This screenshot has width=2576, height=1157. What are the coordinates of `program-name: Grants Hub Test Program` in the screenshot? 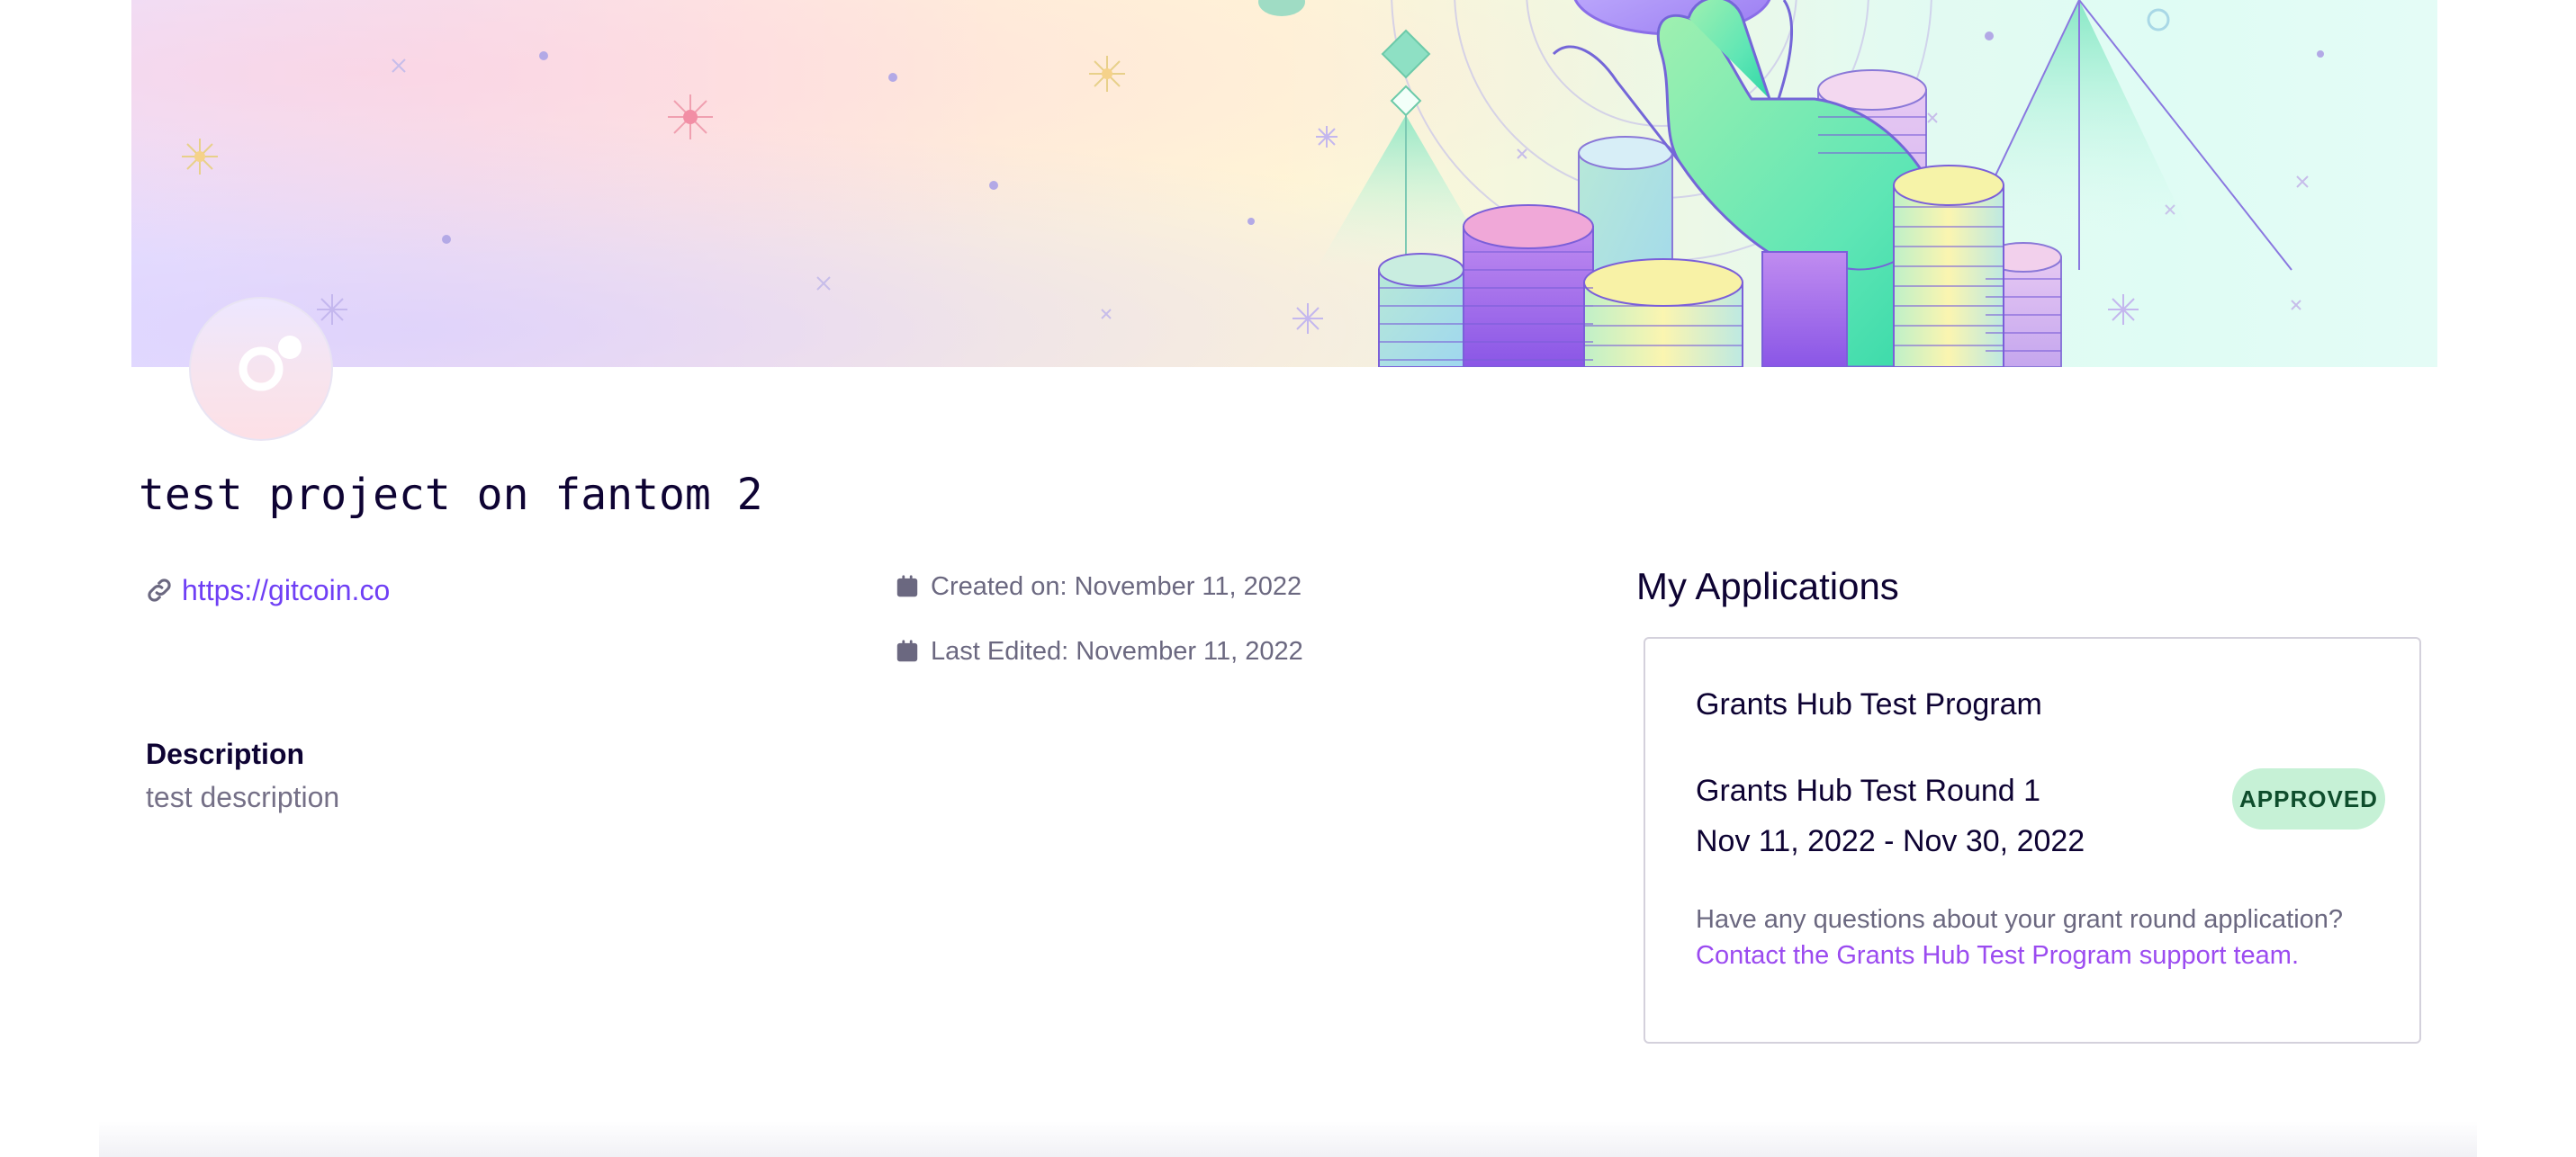 It's located at (1869, 704).